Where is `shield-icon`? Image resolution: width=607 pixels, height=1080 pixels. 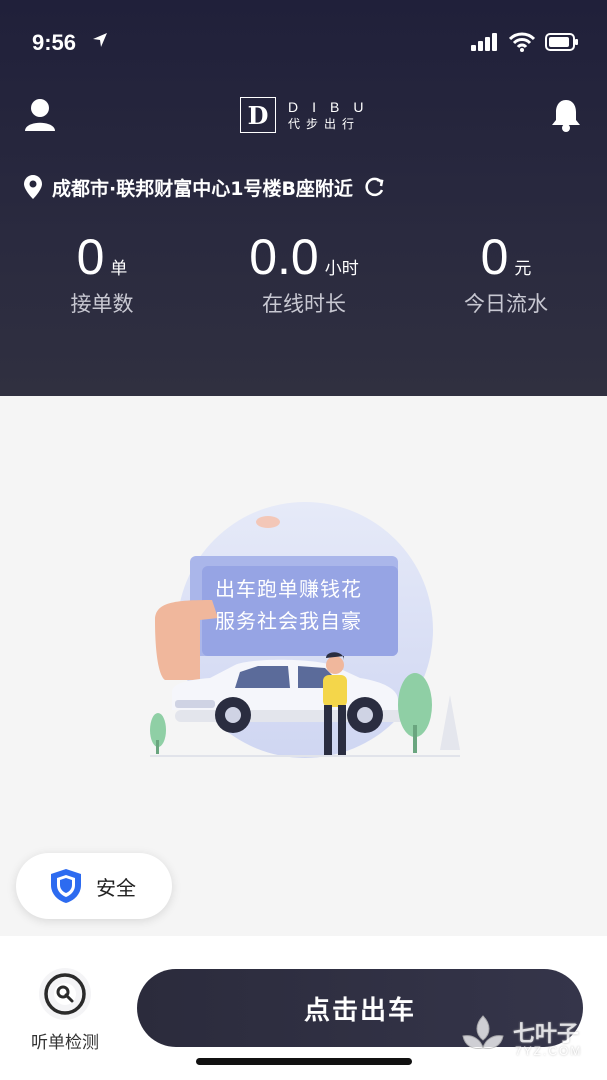 shield-icon is located at coordinates (66, 886).